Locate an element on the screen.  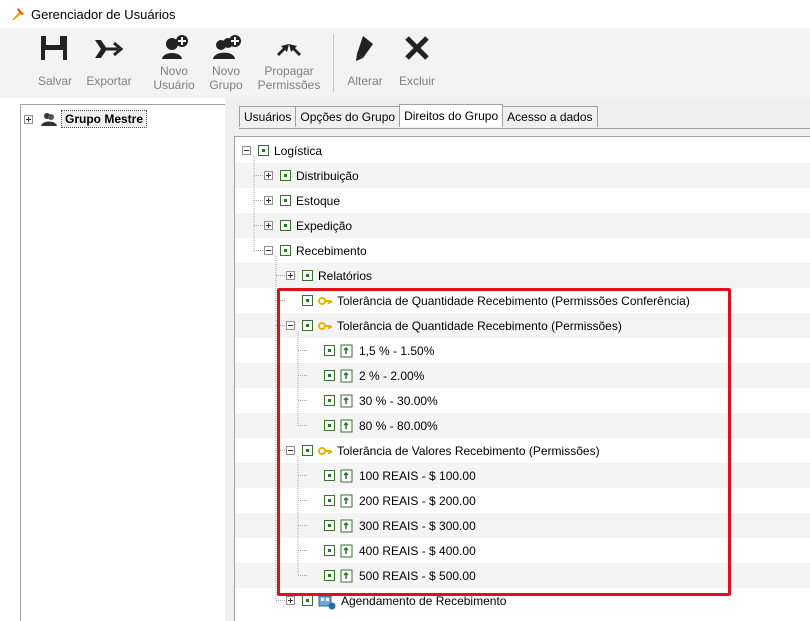
propagate-label-1: Propagar is located at coordinates (289, 71).